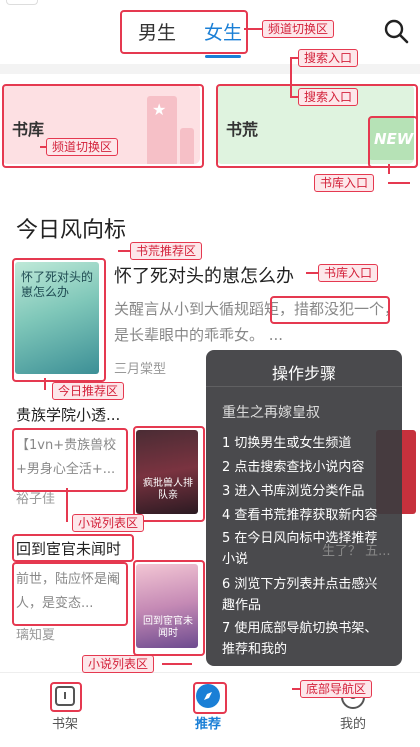 The height and width of the screenshot is (747, 420). I want to click on search-icon, so click(396, 31).